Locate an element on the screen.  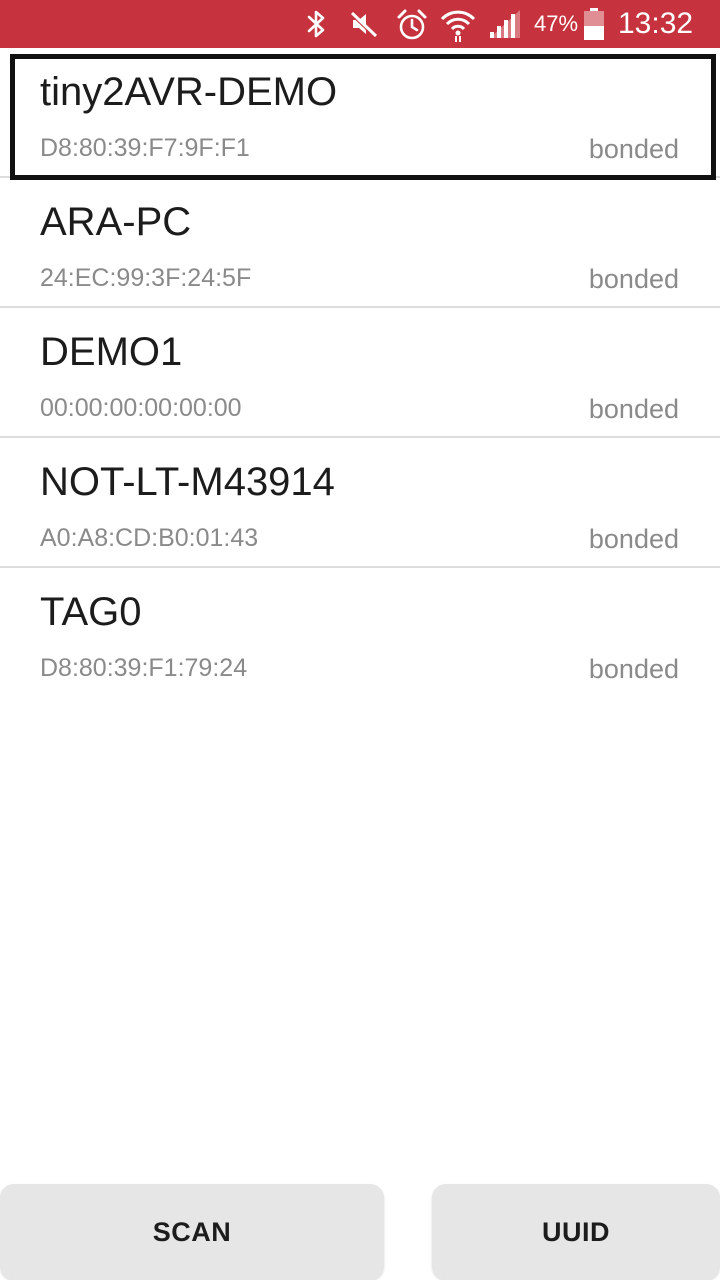
device-item: ARA-PC 24:EC:99:3F:24:5F bonded is located at coordinates (360, 243).